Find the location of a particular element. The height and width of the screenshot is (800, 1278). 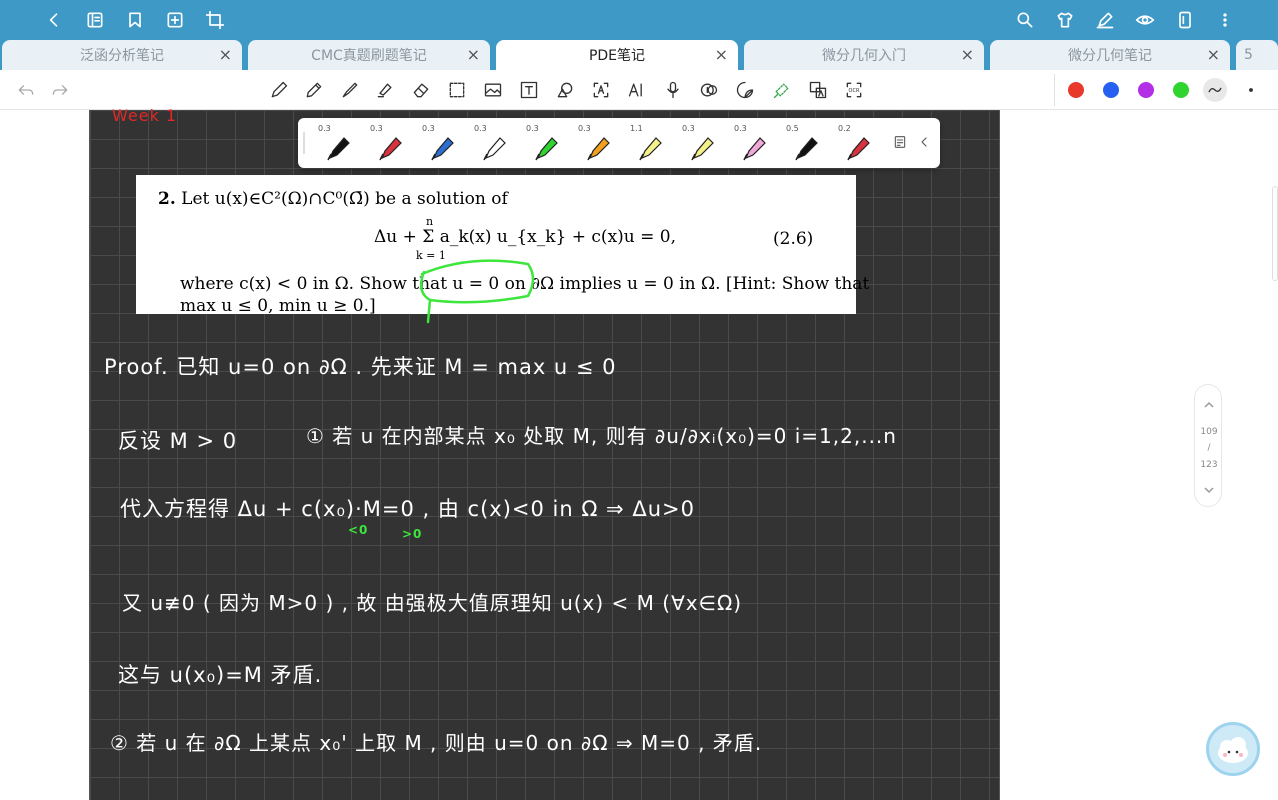

text-recognize-icon is located at coordinates (601, 90).